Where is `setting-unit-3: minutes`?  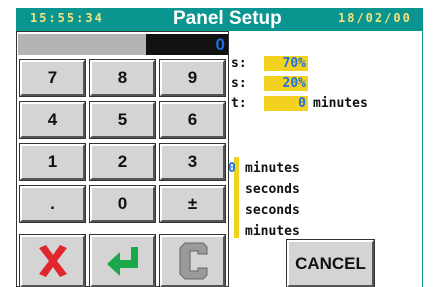 setting-unit-3: minutes is located at coordinates (340, 103).